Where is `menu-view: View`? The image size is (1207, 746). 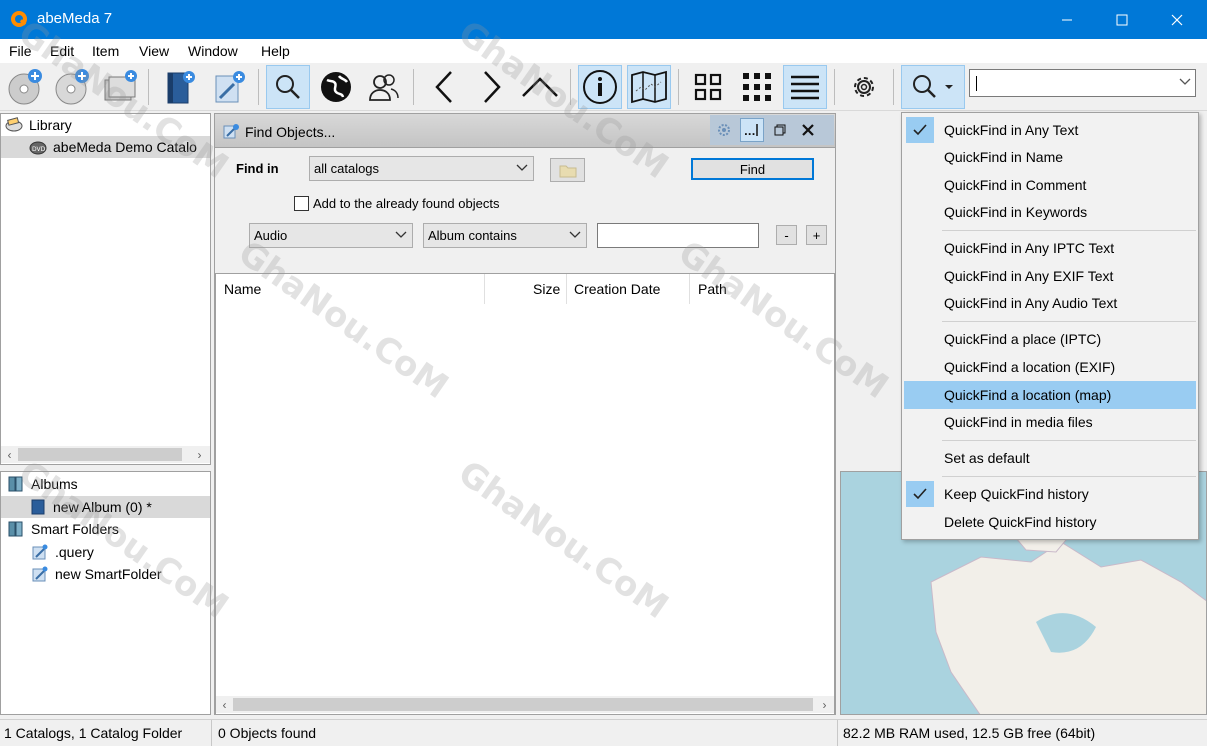
menu-view: View is located at coordinates (154, 51).